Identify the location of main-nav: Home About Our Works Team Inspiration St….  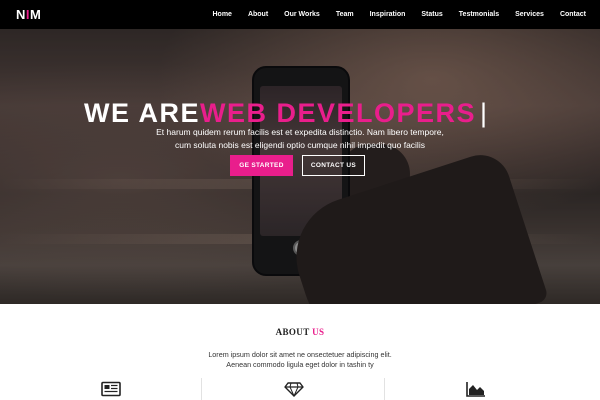
(392, 14).